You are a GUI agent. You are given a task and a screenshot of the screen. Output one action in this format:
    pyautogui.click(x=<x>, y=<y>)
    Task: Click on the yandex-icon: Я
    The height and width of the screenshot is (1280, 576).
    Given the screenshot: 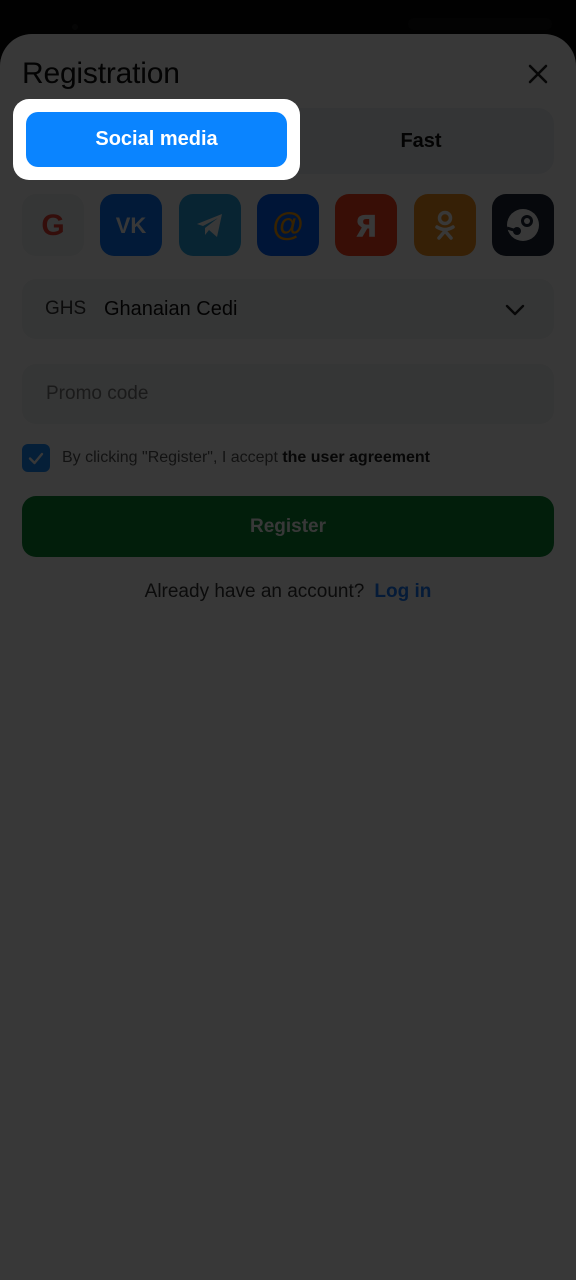 What is the action you would take?
    pyautogui.click(x=365, y=226)
    